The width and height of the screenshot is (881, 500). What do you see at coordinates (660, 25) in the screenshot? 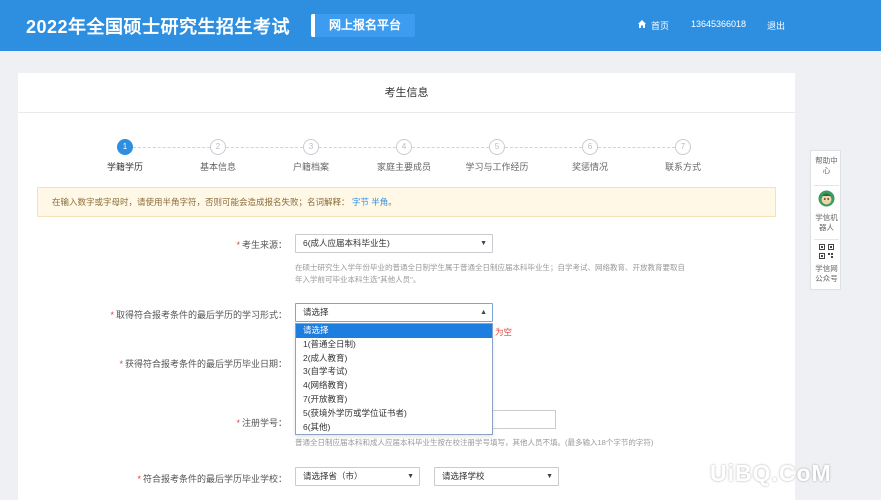
I see `home-link: 首页` at bounding box center [660, 25].